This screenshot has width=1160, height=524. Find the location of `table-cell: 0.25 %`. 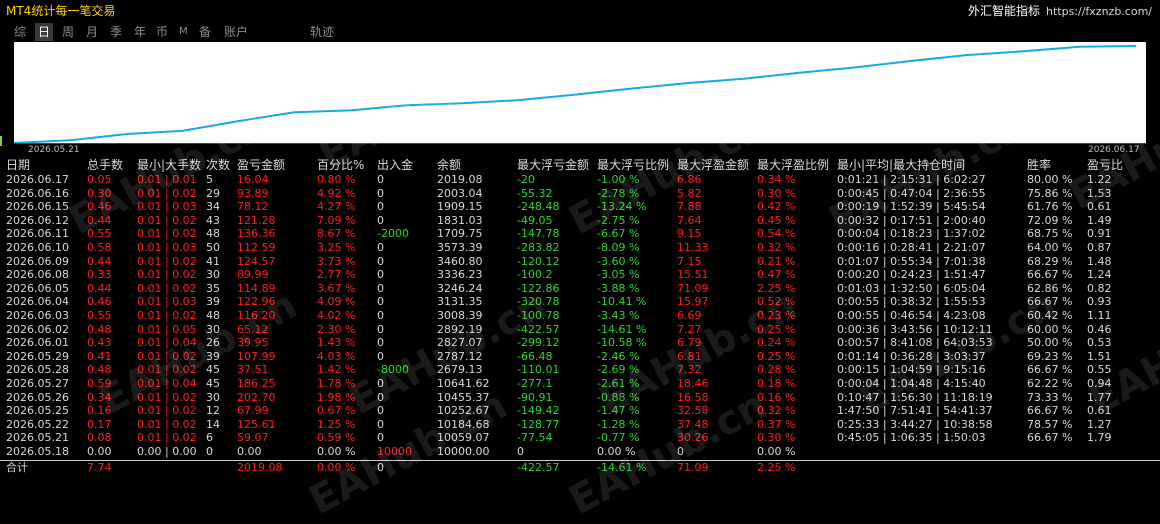

table-cell: 0.25 % is located at coordinates (776, 356).